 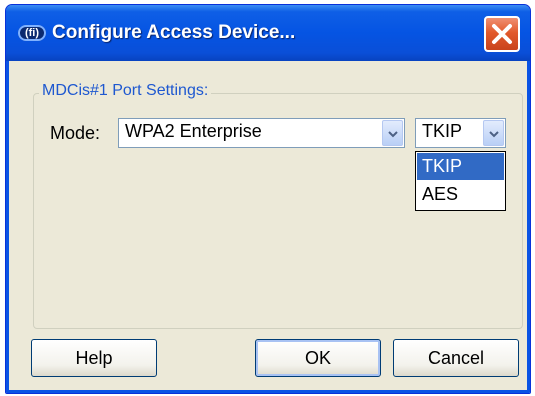 What do you see at coordinates (94, 358) in the screenshot?
I see `help-button: Help` at bounding box center [94, 358].